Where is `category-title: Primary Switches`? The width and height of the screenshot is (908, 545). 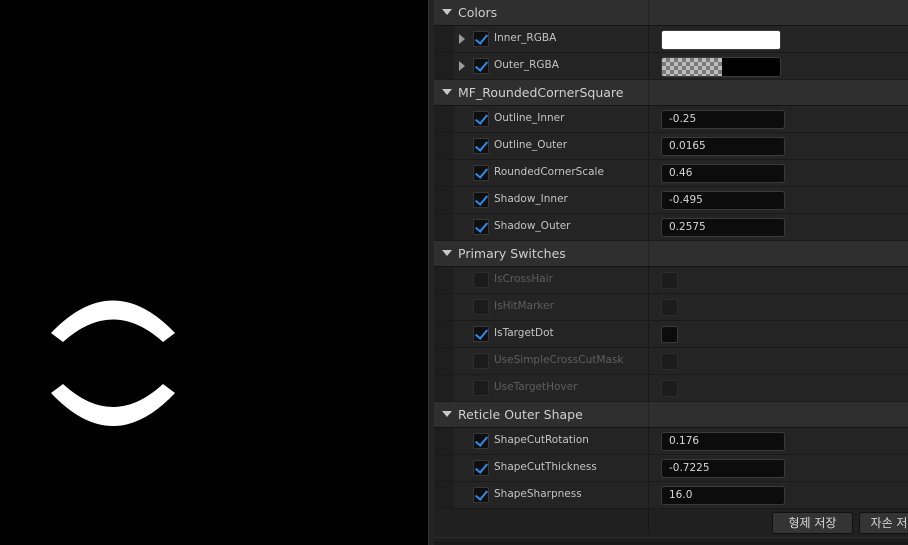 category-title: Primary Switches is located at coordinates (512, 253).